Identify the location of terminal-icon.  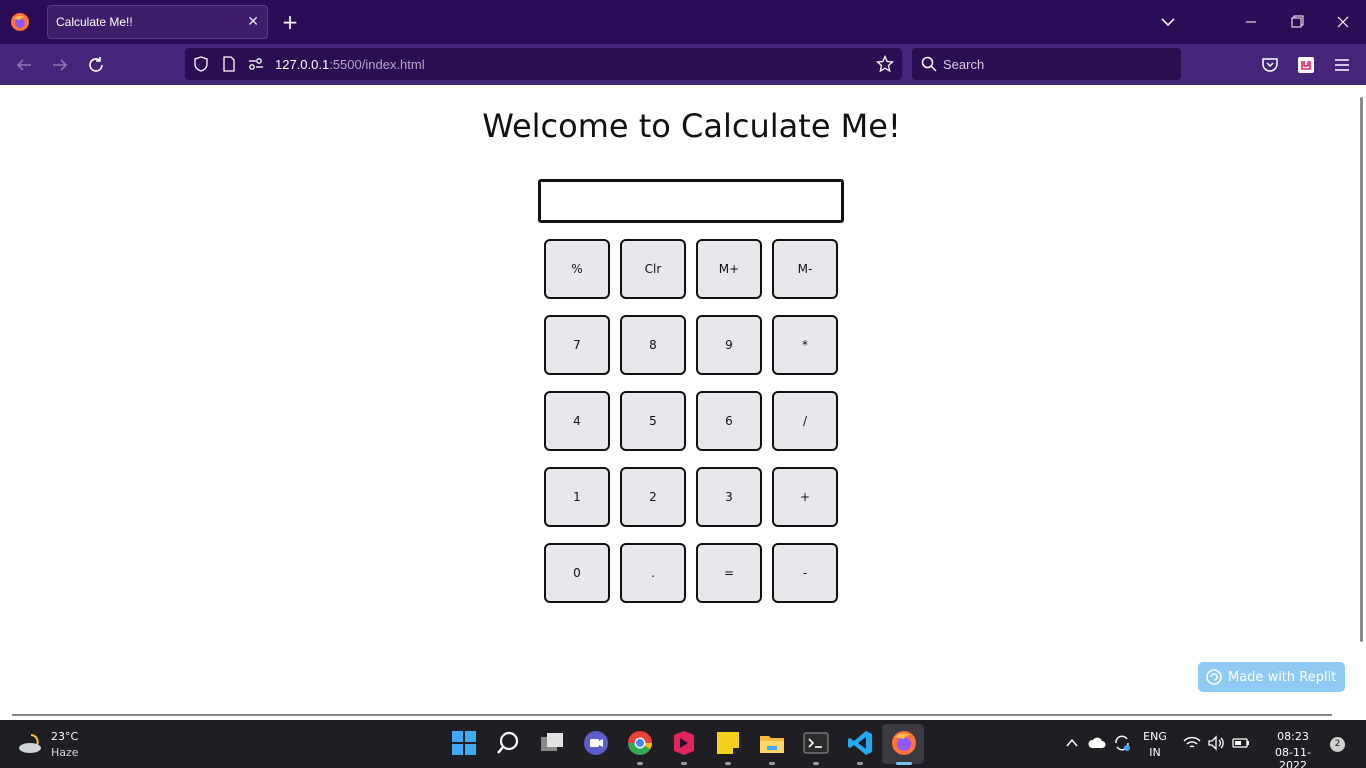
(816, 743).